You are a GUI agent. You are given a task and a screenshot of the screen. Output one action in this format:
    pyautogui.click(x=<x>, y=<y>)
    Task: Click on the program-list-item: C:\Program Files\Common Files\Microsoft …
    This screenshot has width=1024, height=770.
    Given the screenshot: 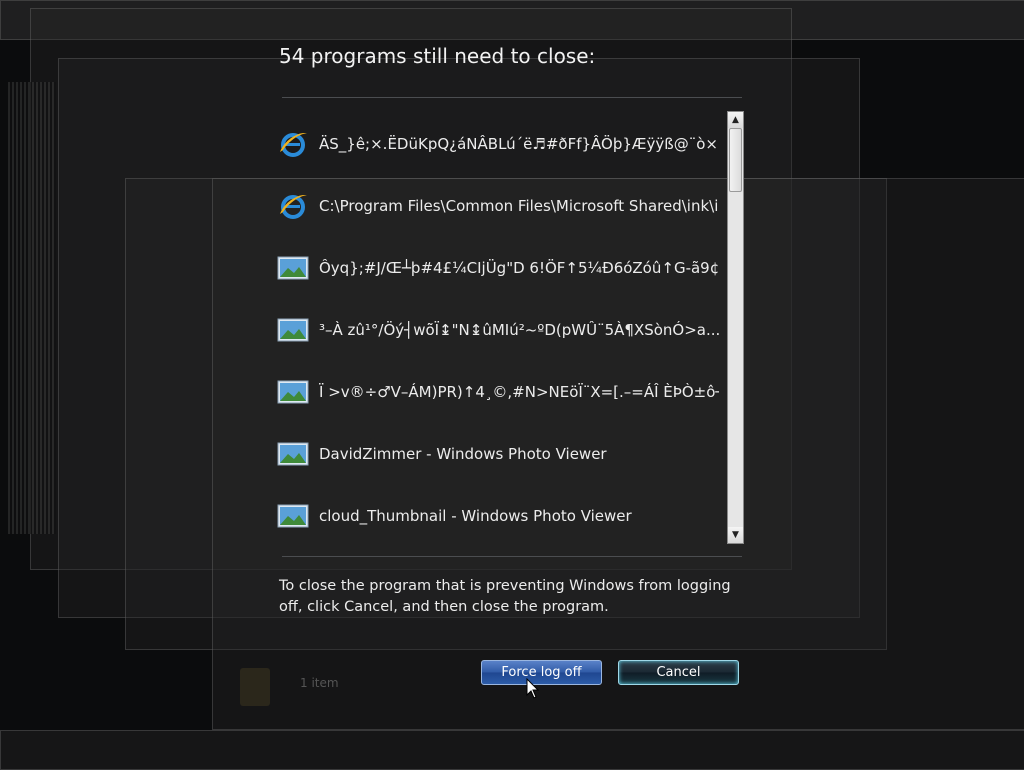 What is the action you would take?
    pyautogui.click(x=500, y=206)
    